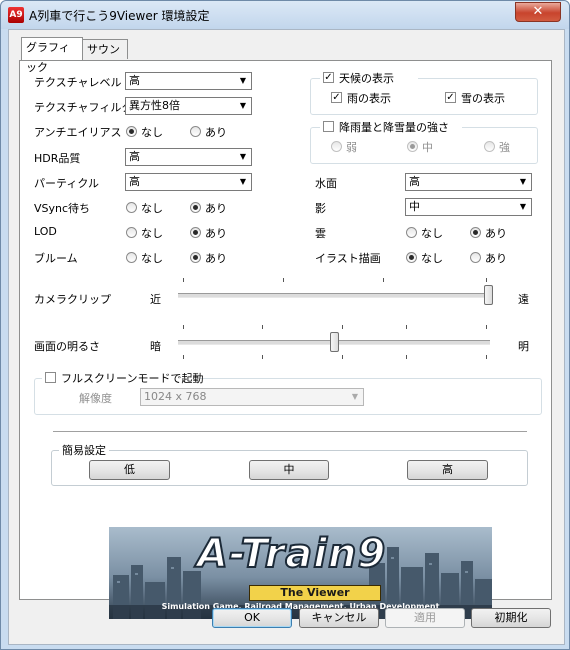 This screenshot has width=570, height=650. Describe the element at coordinates (320, 233) in the screenshot. I see `cloud-label: 雲` at that location.